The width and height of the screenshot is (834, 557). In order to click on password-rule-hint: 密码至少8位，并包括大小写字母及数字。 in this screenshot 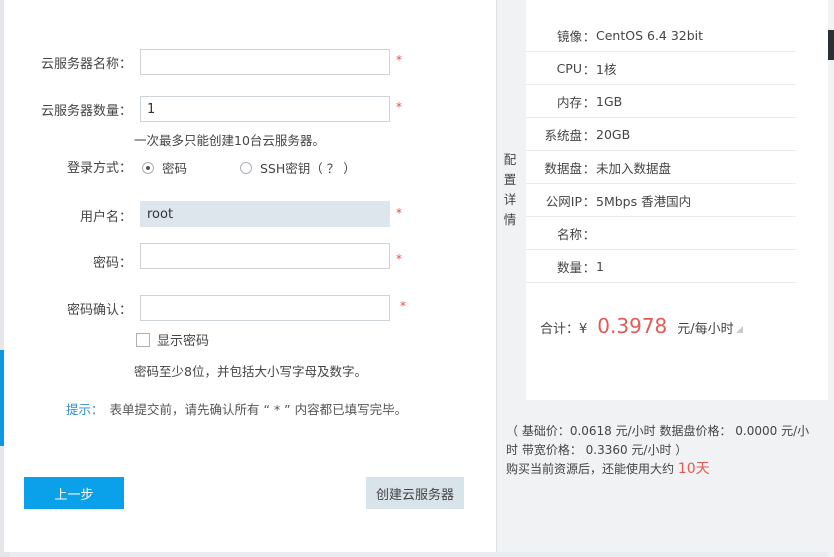, I will do `click(250, 371)`.